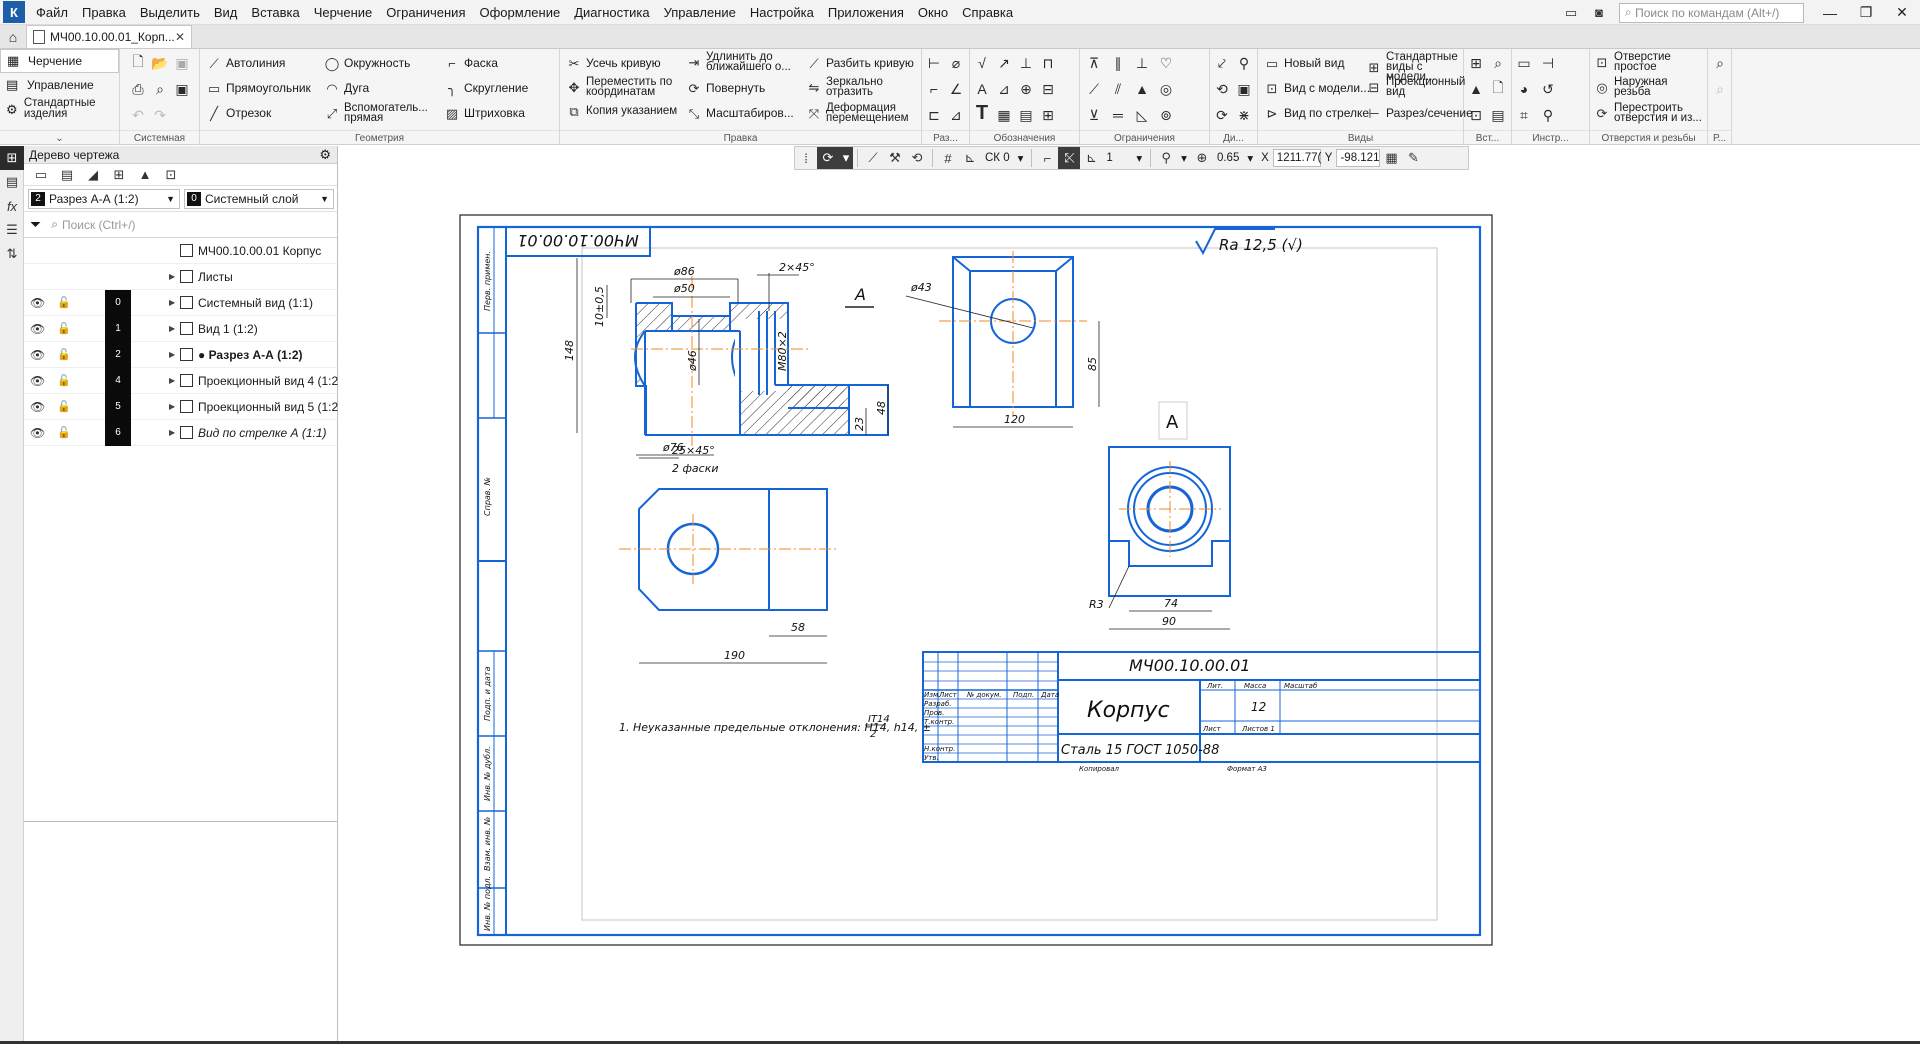 This screenshot has width=1920, height=1044. What do you see at coordinates (275, 12) in the screenshot?
I see `menu-insert: Вставка` at bounding box center [275, 12].